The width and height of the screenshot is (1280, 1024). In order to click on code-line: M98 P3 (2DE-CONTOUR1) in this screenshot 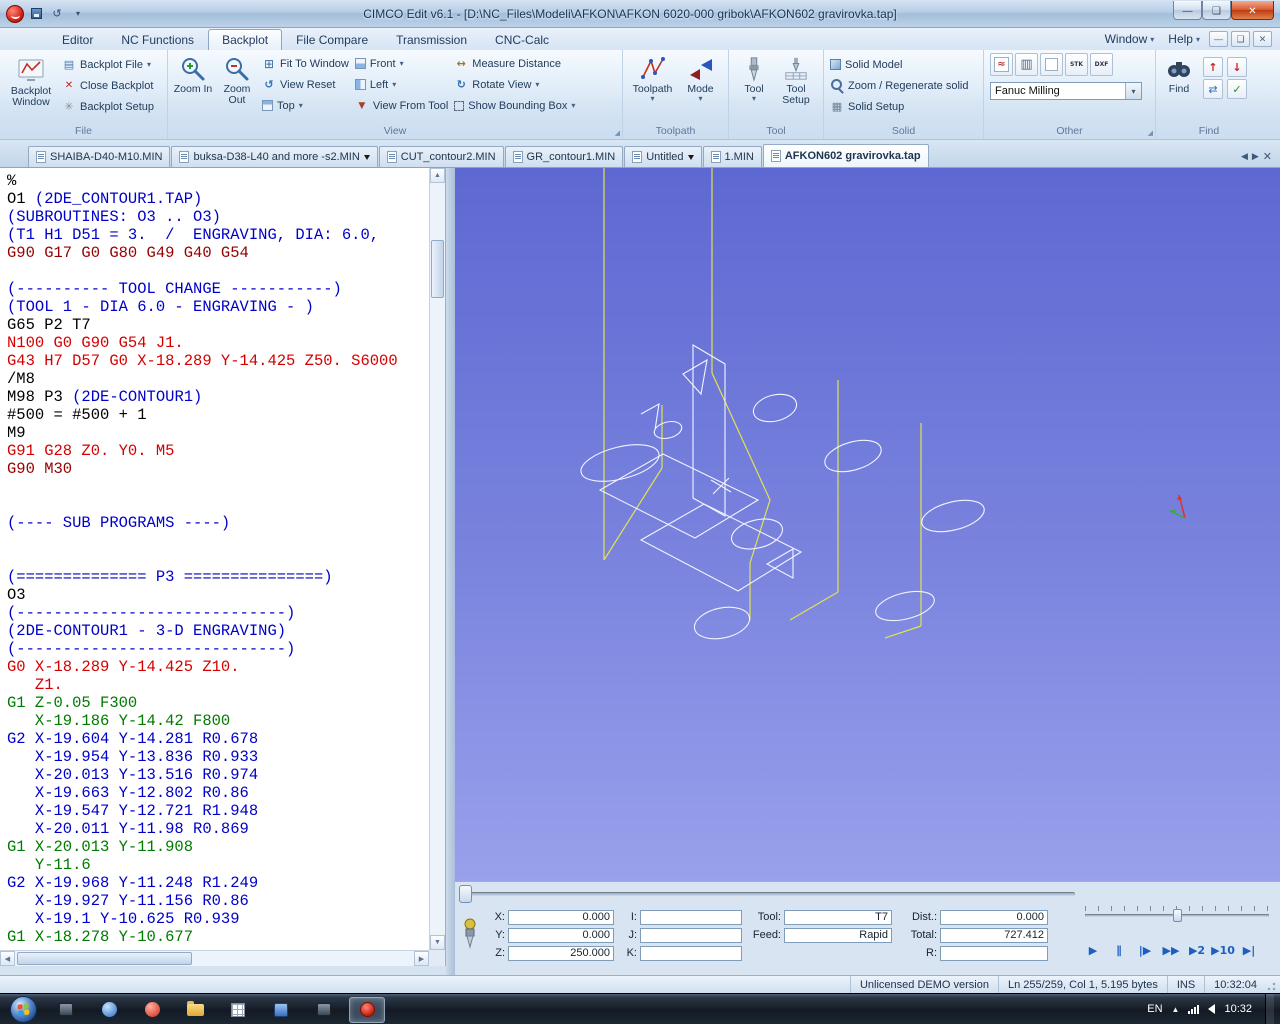, I will do `click(218, 397)`.